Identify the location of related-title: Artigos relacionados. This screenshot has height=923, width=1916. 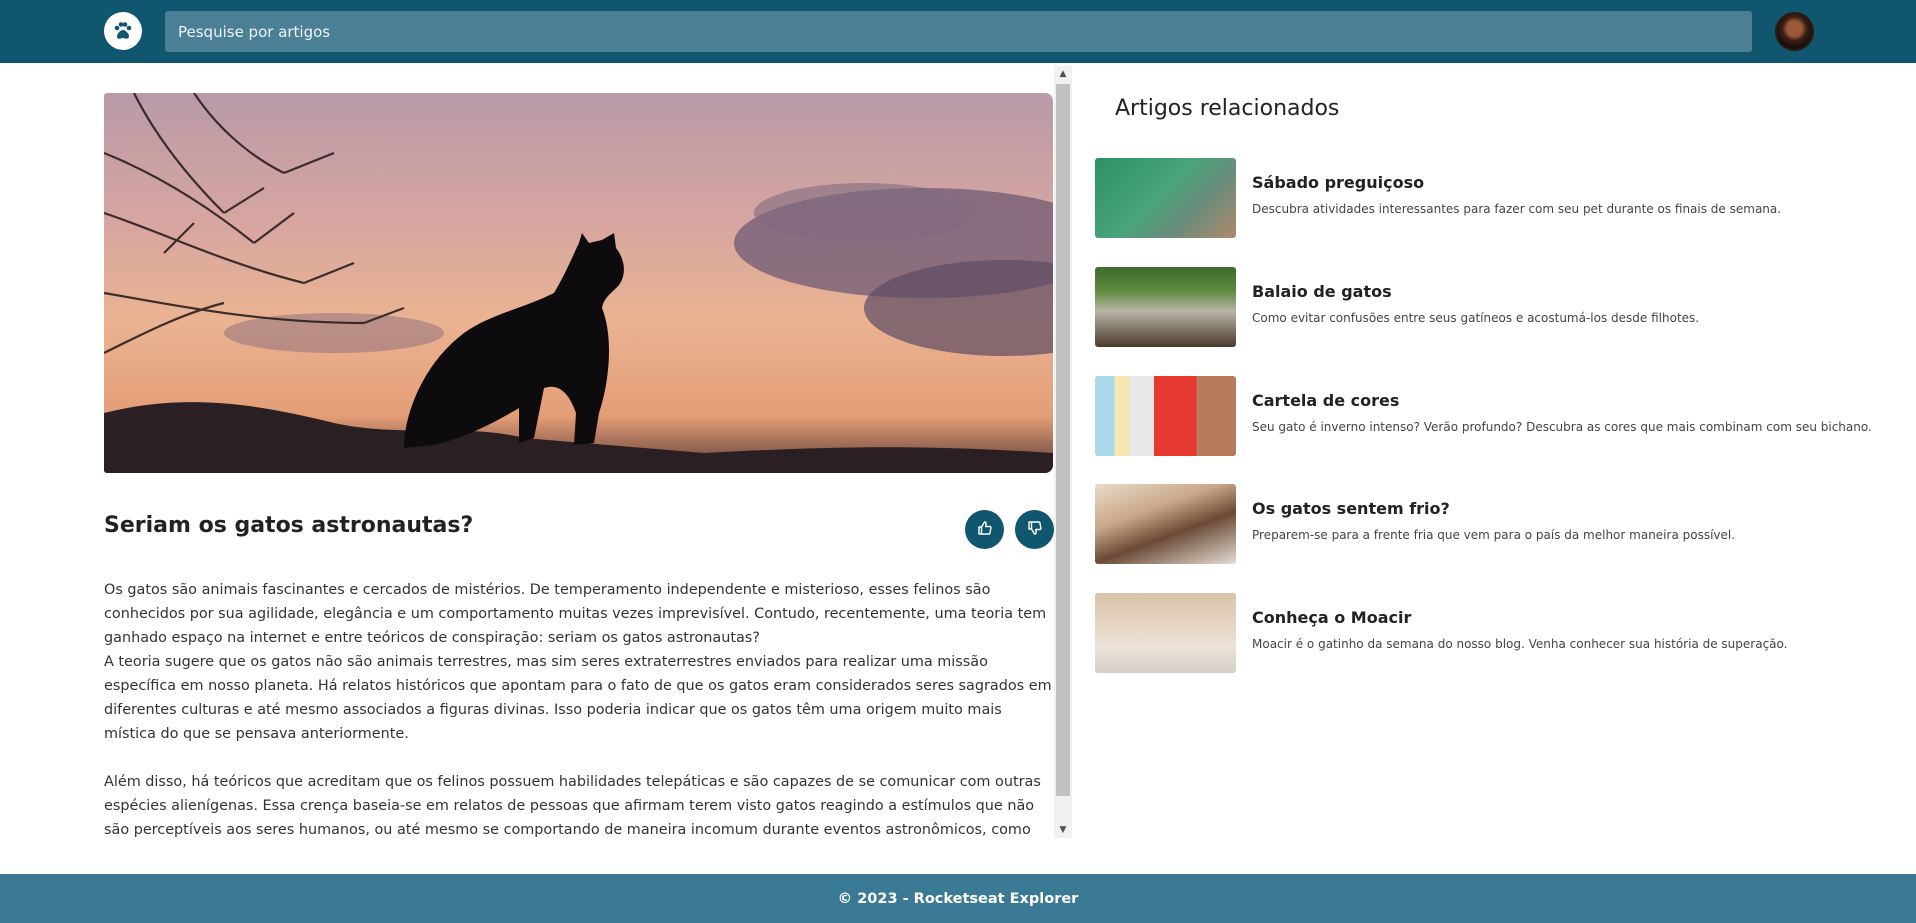
(1227, 108).